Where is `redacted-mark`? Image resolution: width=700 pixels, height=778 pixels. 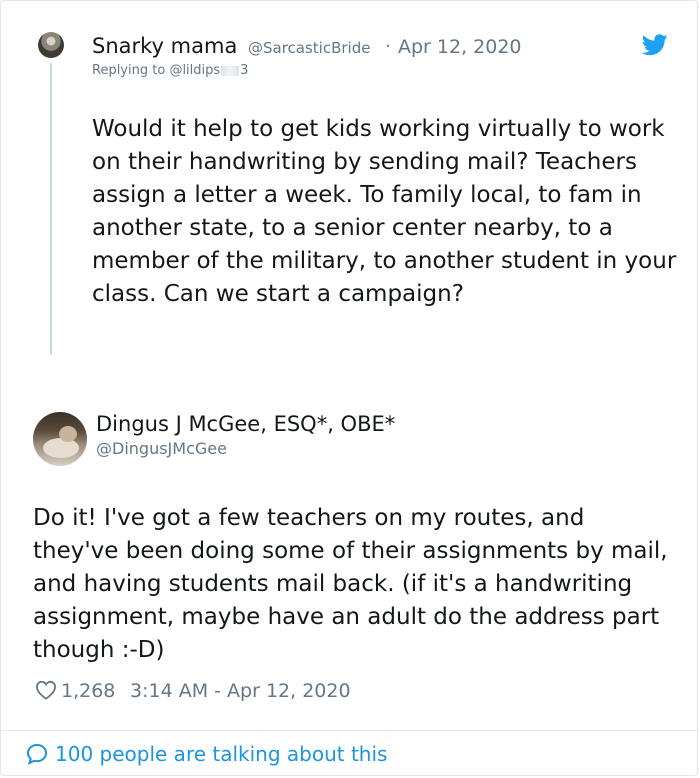 redacted-mark is located at coordinates (230, 70).